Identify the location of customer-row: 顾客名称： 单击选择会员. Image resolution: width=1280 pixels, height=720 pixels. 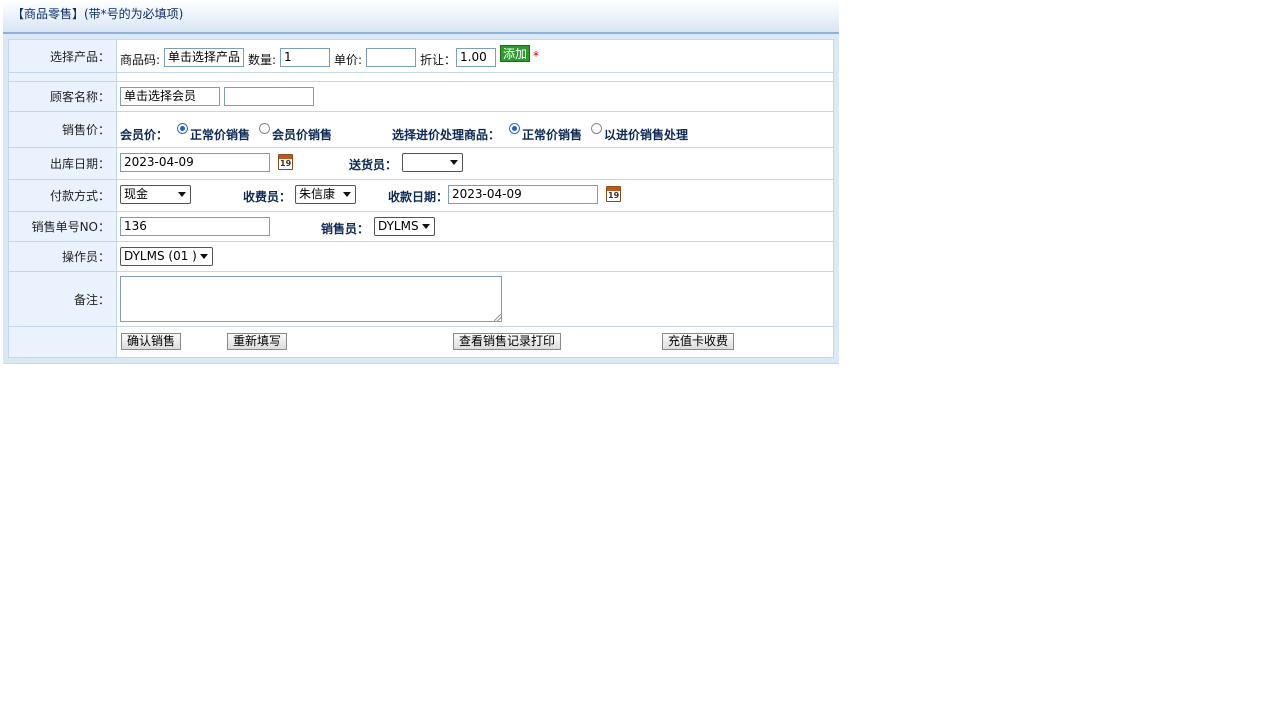
(421, 97).